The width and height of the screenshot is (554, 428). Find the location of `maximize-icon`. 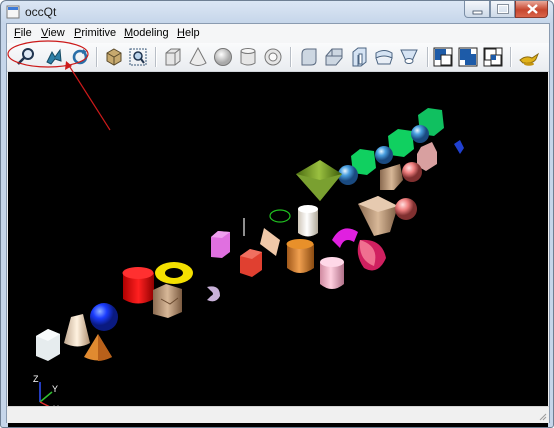

maximize-icon is located at coordinates (503, 9).